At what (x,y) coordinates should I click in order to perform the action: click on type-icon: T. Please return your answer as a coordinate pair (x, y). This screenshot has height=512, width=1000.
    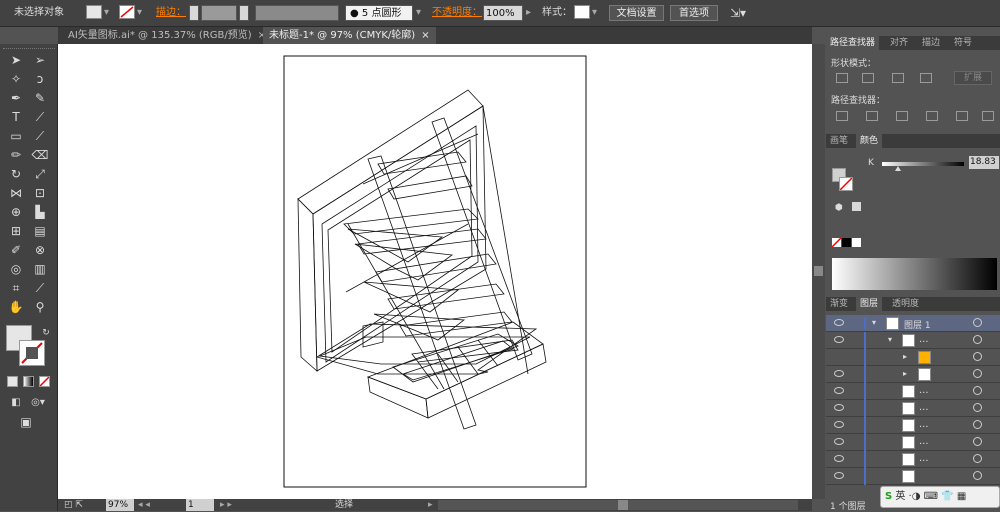
    Looking at the image, I should click on (16, 117).